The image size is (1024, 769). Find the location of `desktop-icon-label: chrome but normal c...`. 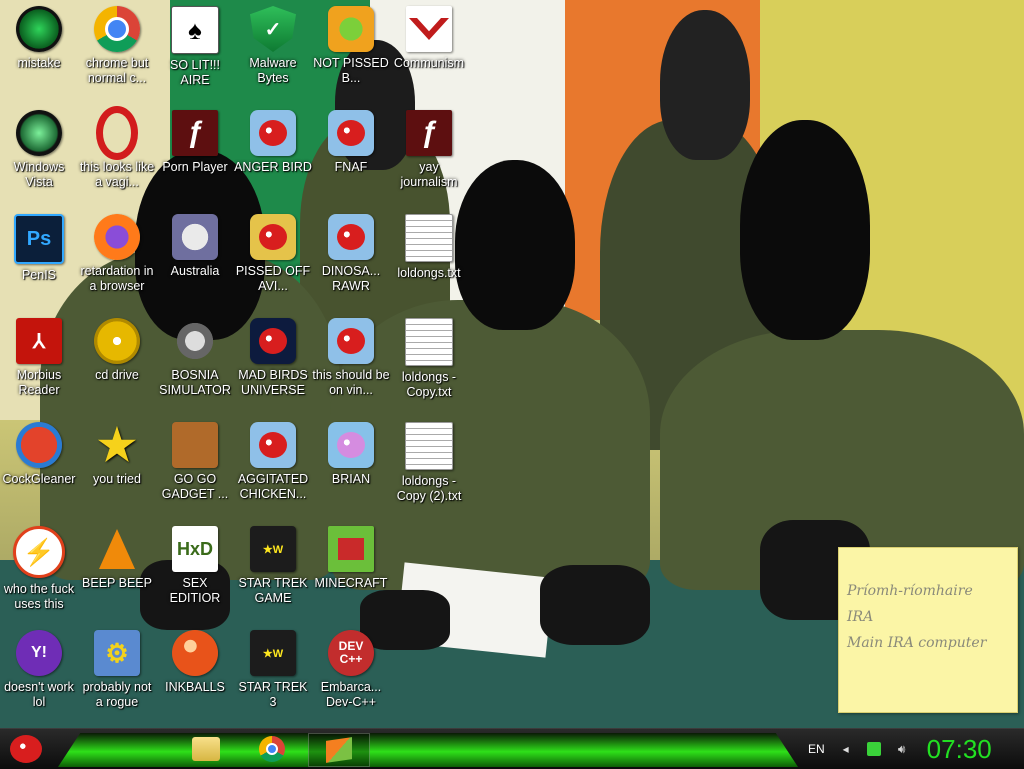

desktop-icon-label: chrome but normal c... is located at coordinates (117, 70).